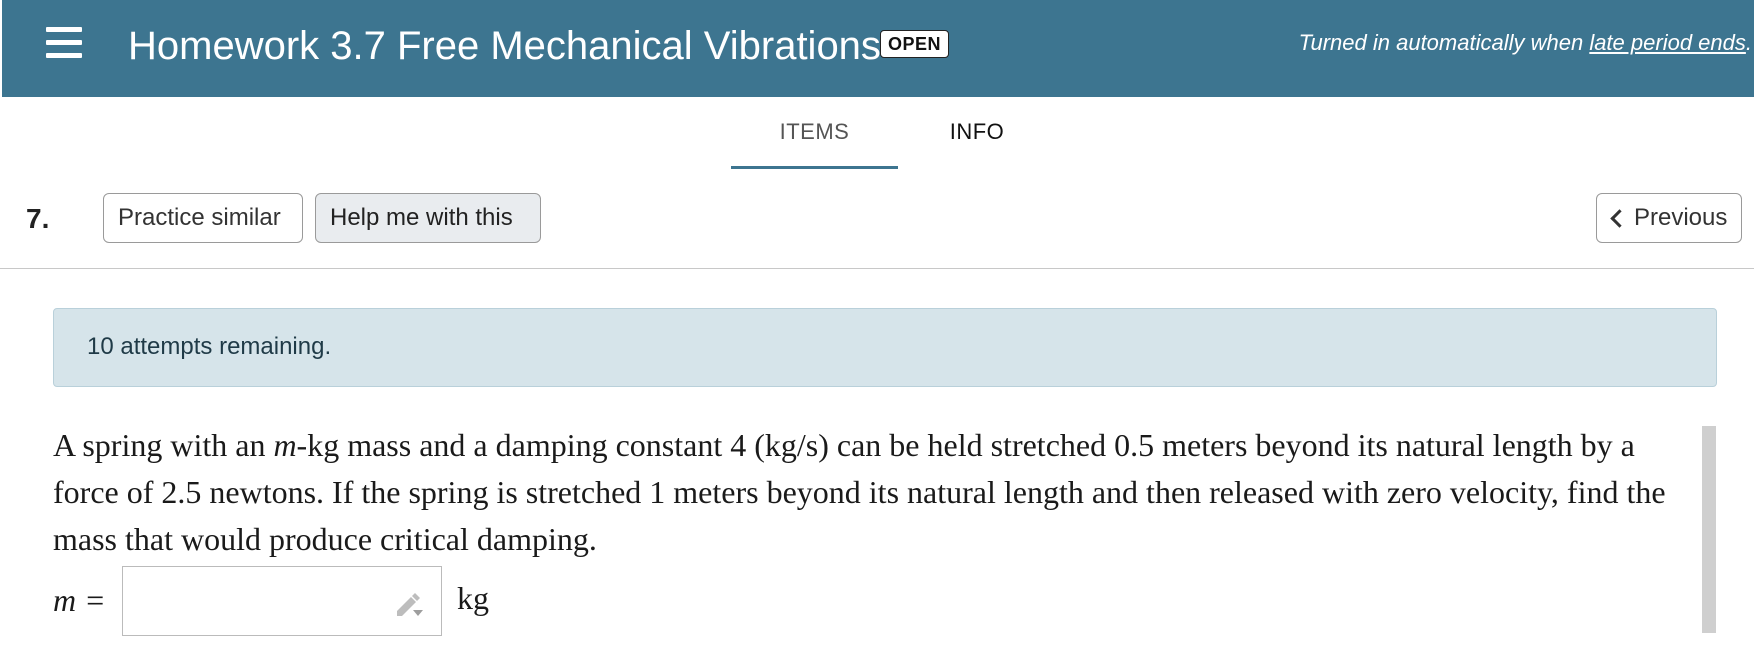 The image size is (1754, 672). Describe the element at coordinates (1619, 218) in the screenshot. I see `chevron-left-icon` at that location.